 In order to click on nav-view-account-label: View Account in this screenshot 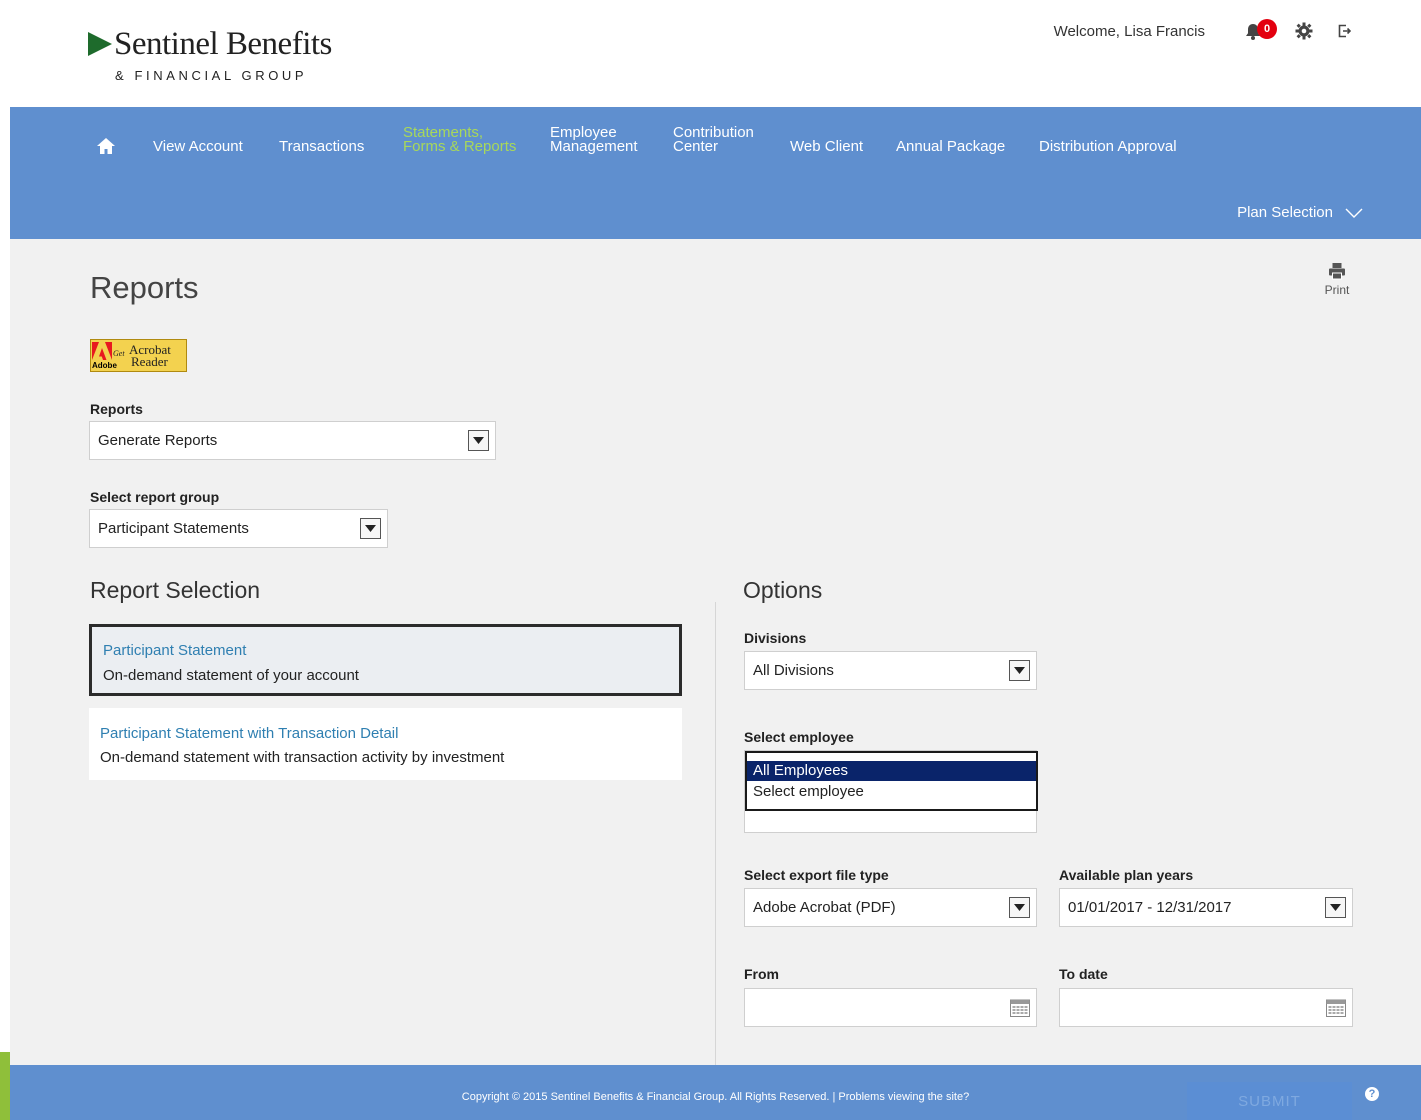, I will do `click(198, 146)`.